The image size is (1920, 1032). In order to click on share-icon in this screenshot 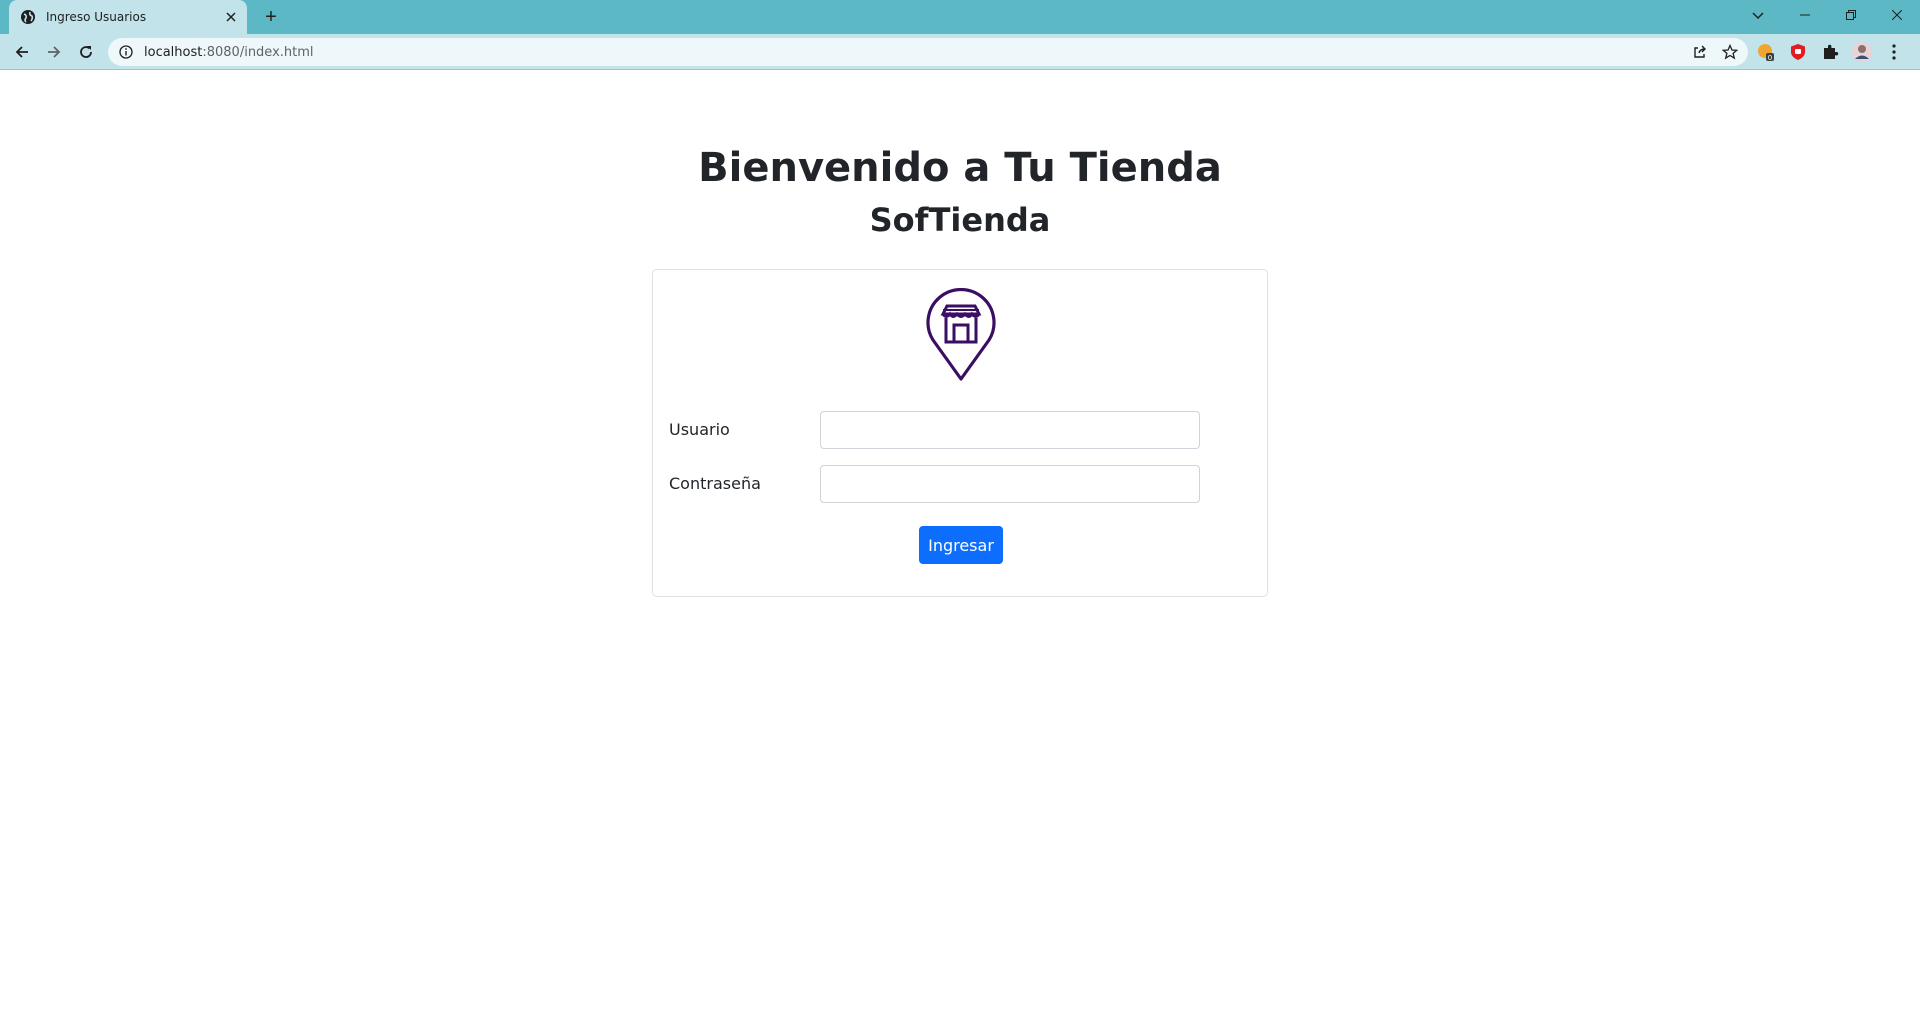, I will do `click(1700, 52)`.